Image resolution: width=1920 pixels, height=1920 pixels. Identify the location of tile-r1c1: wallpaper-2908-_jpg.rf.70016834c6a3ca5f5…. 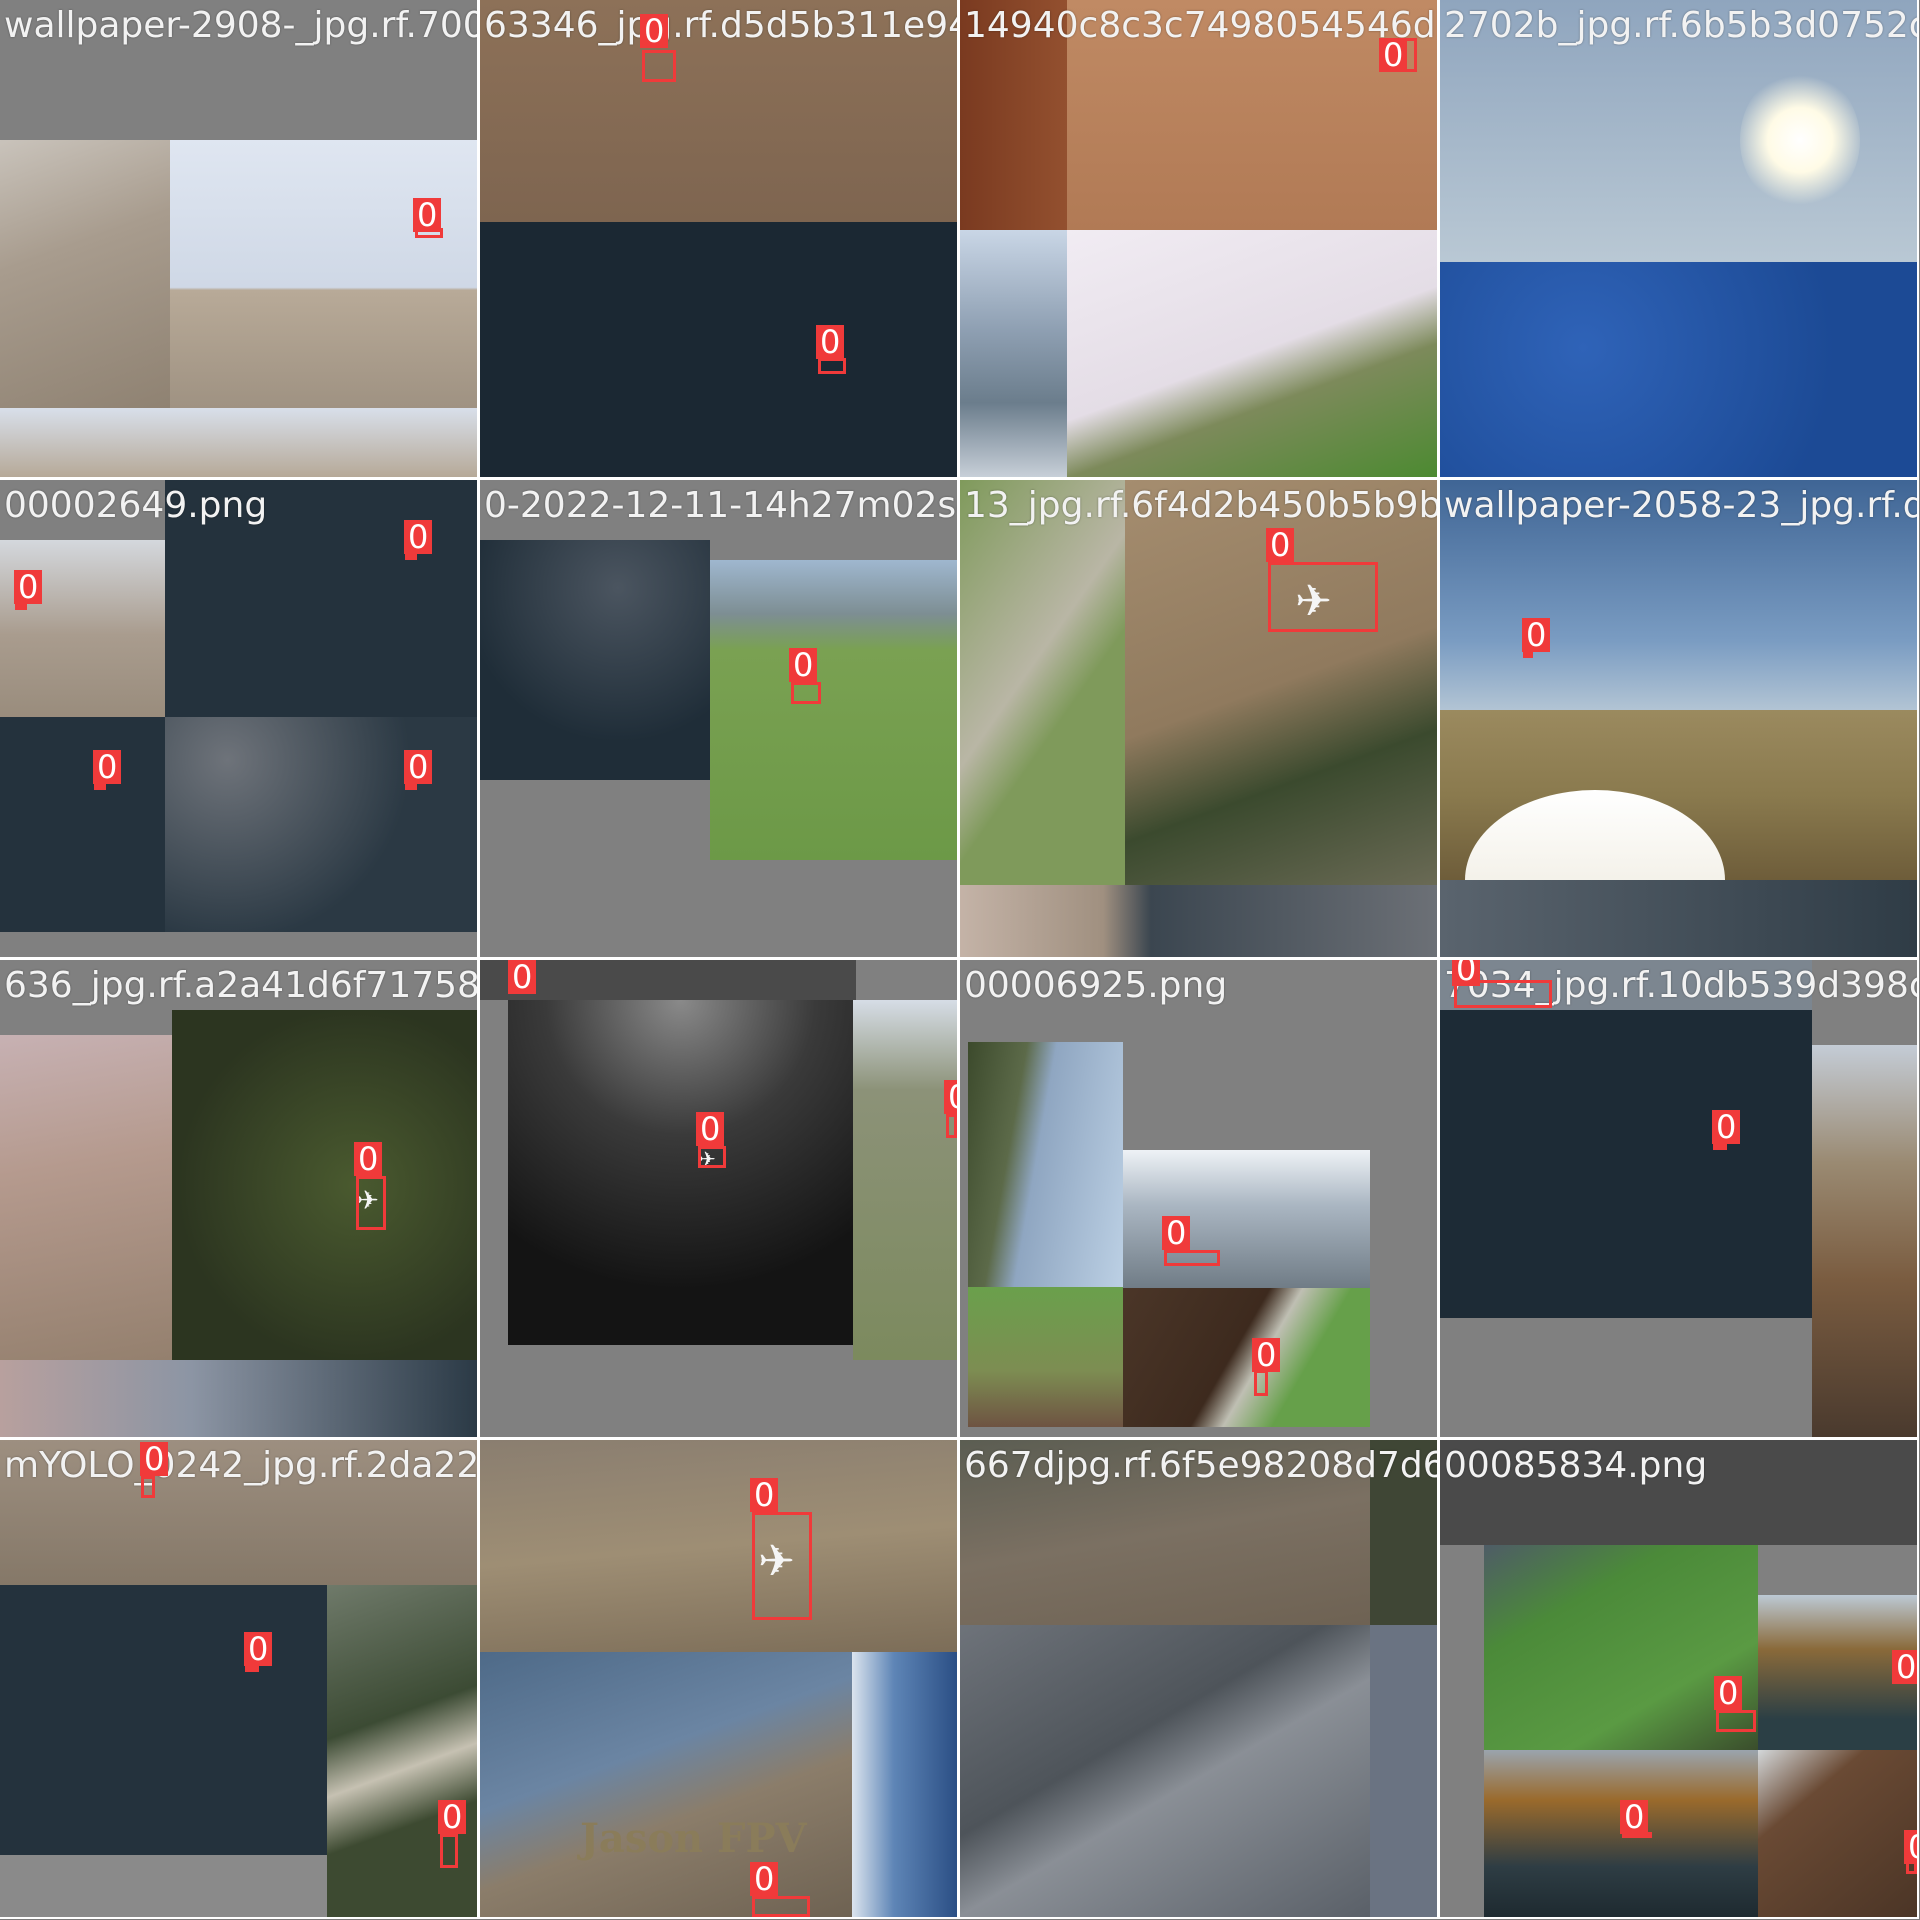
(239, 239).